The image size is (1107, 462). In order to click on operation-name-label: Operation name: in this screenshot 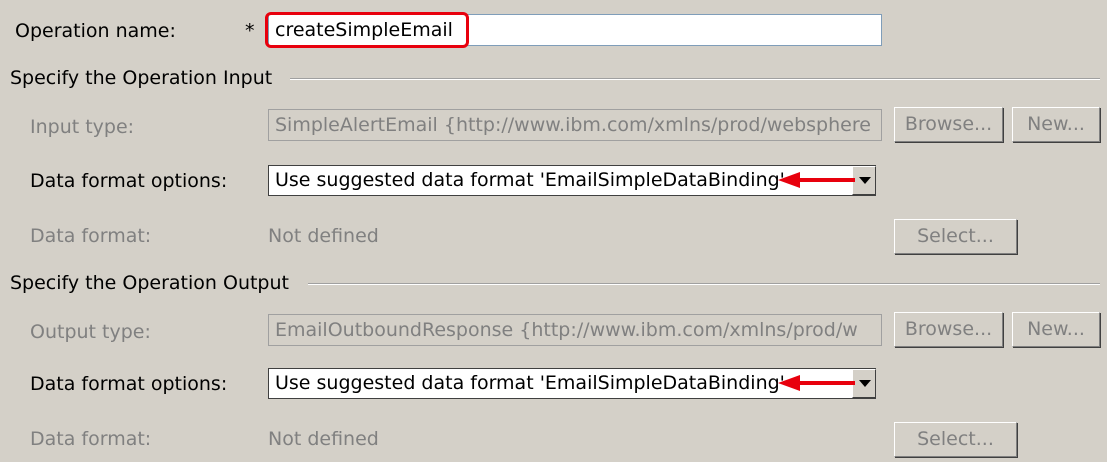, I will do `click(95, 31)`.